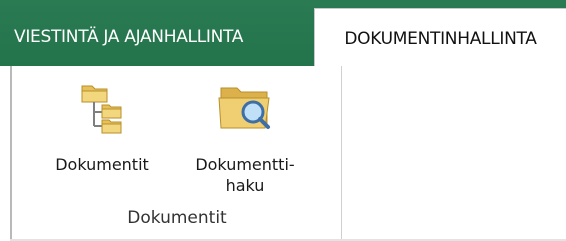 The image size is (566, 241). I want to click on document-search-button-label: Dokumentti- haku, so click(245, 175).